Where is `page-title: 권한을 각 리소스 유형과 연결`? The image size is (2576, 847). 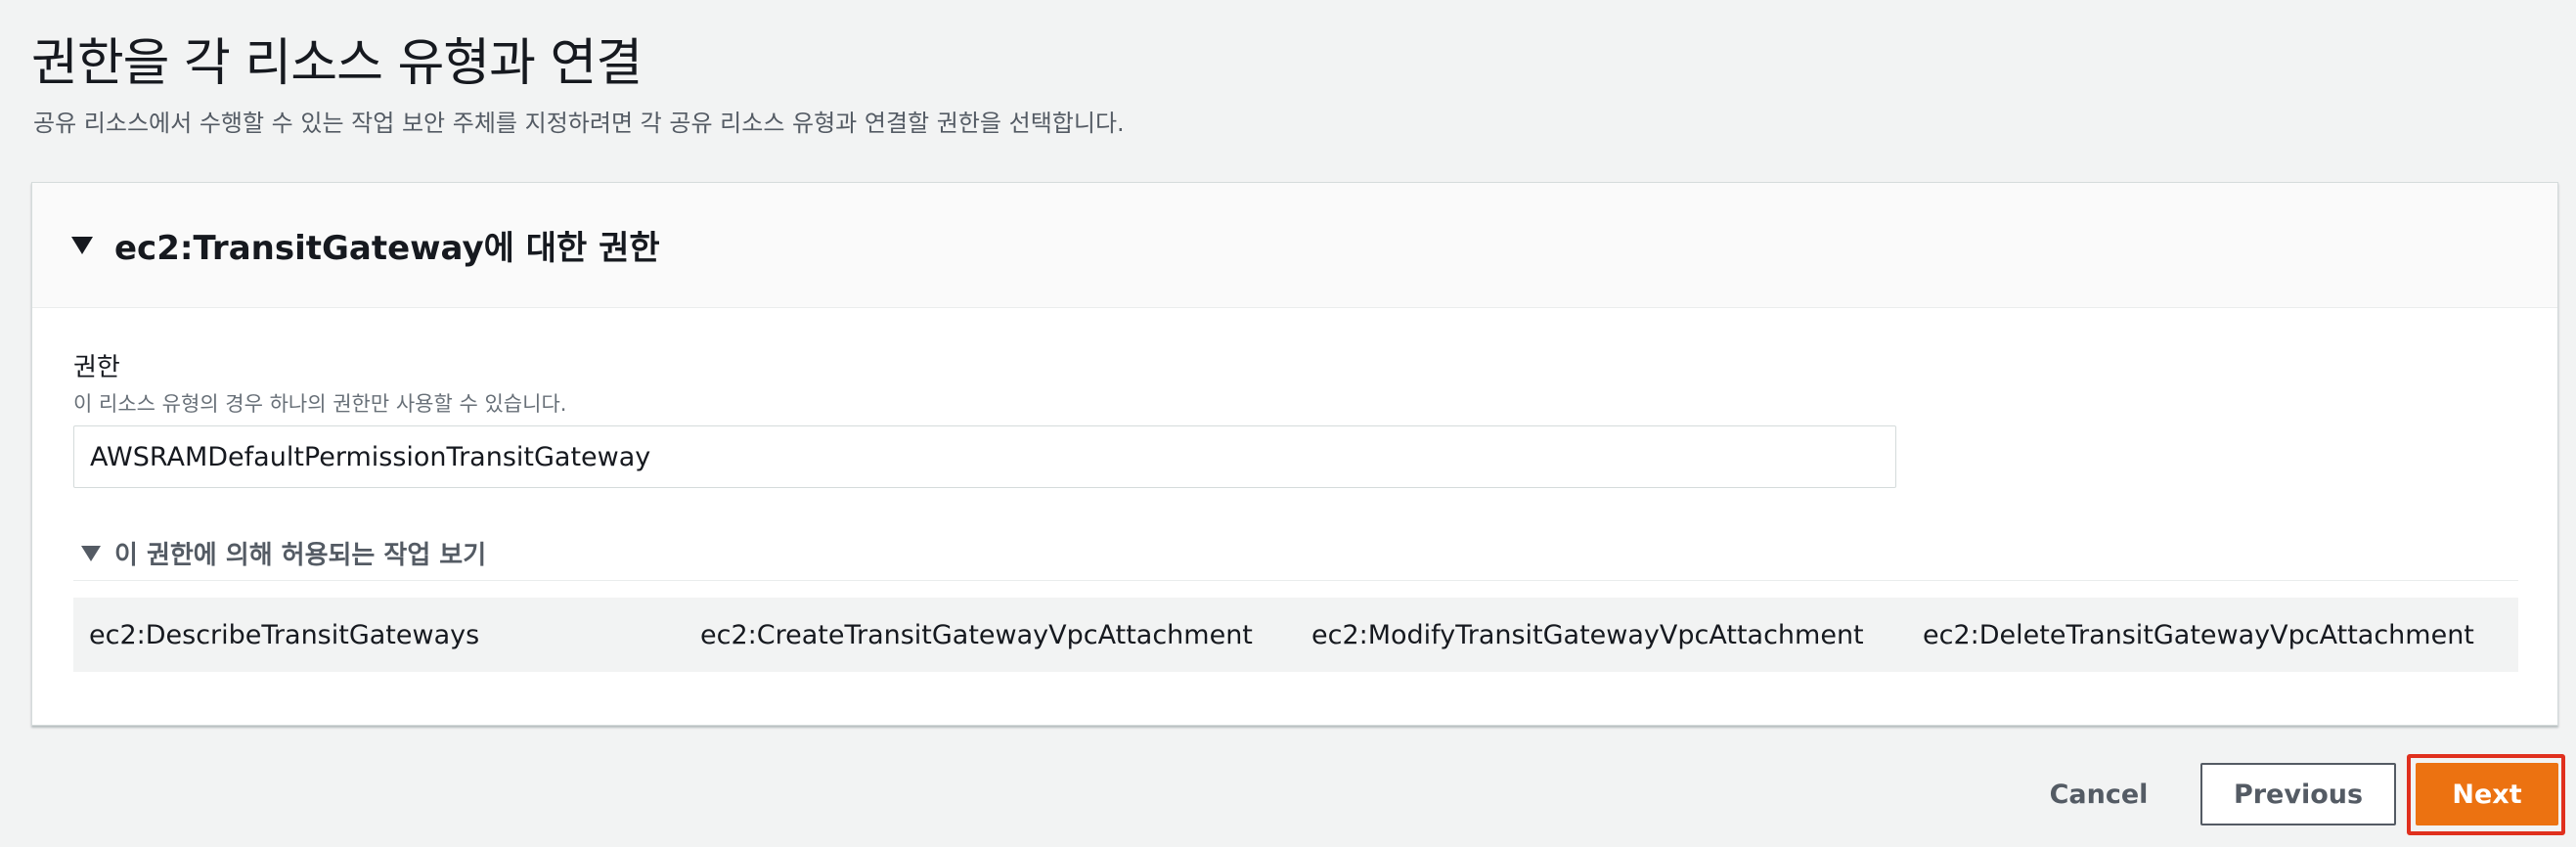 page-title: 권한을 각 리소스 유형과 연결 is located at coordinates (337, 63).